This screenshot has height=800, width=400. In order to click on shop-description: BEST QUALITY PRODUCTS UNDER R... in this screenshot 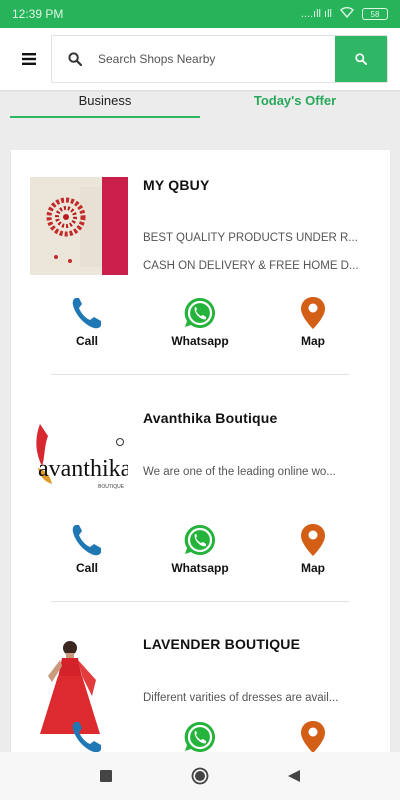, I will do `click(250, 238)`.